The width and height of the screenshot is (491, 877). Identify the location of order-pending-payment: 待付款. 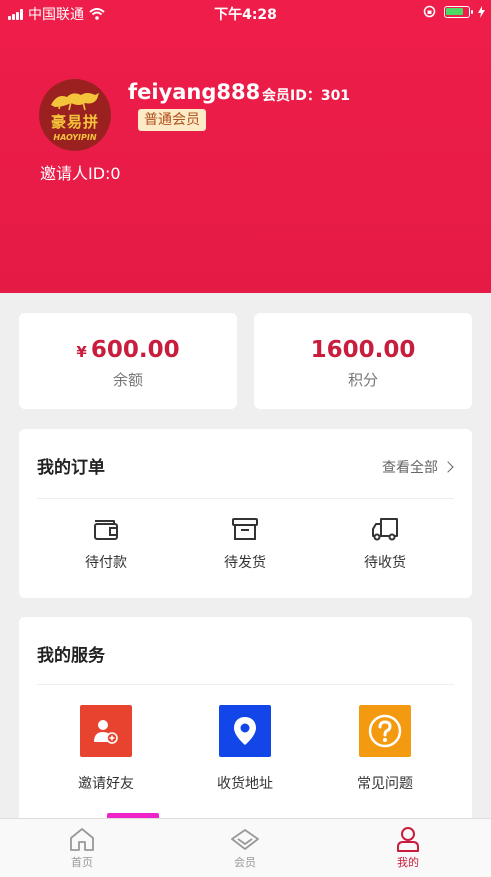
(106, 544).